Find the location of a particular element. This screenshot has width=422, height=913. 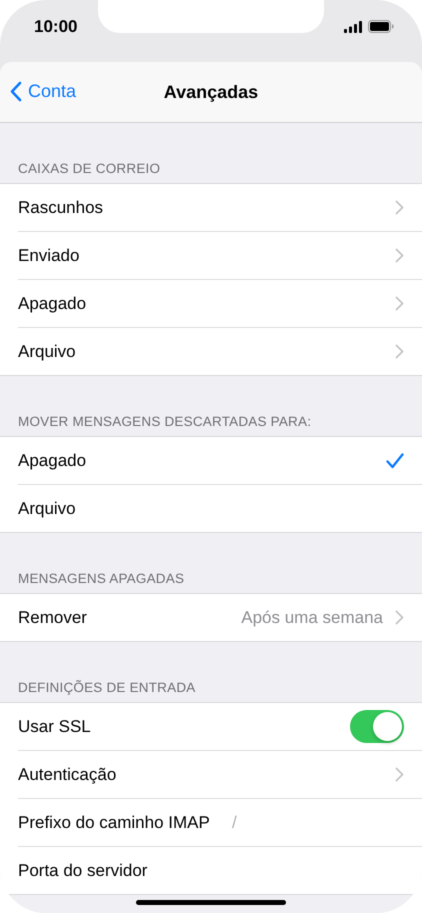

signal-icon is located at coordinates (353, 26).